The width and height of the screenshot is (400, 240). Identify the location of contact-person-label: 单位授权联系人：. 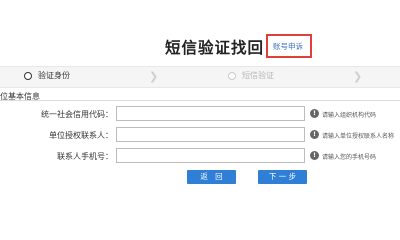
(81, 135).